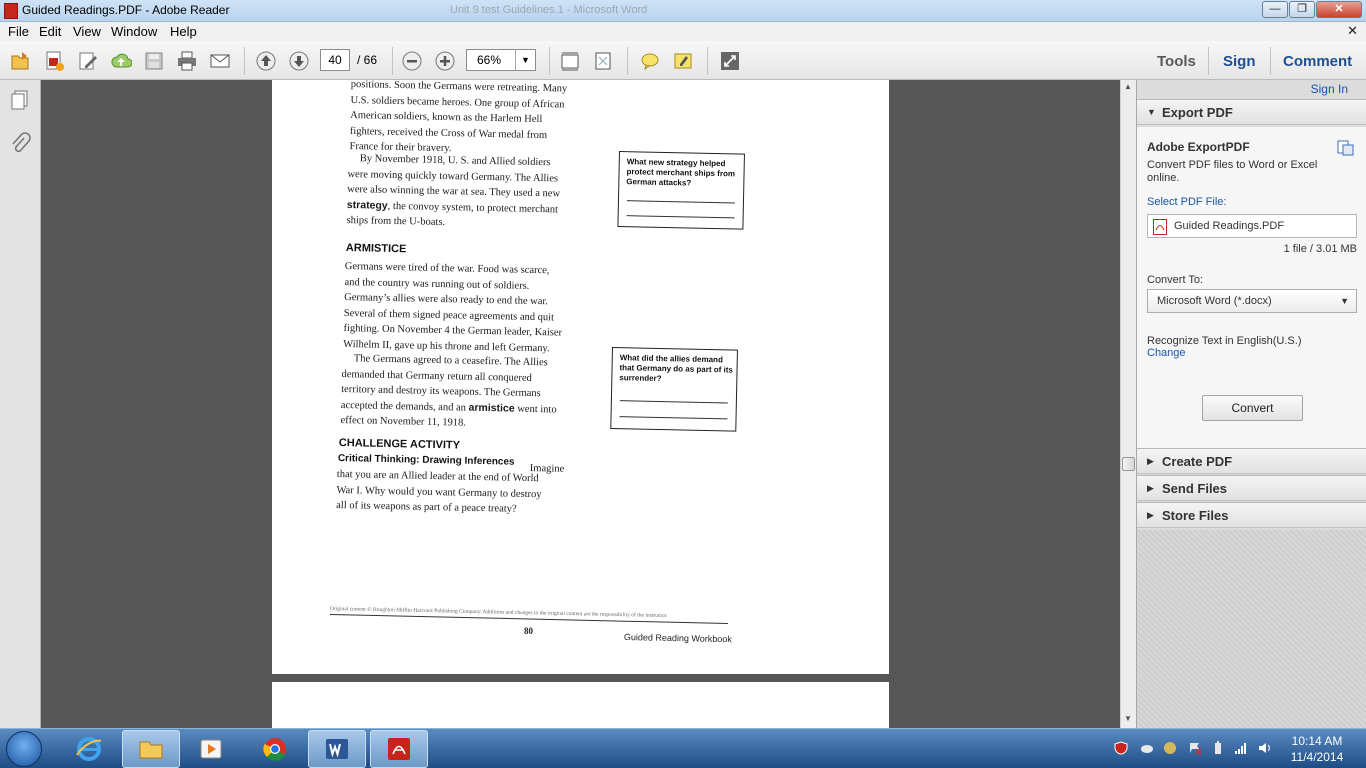 The height and width of the screenshot is (768, 1366). What do you see at coordinates (1320, 249) in the screenshot?
I see `file-size: 1 file / 3.01 MB` at bounding box center [1320, 249].